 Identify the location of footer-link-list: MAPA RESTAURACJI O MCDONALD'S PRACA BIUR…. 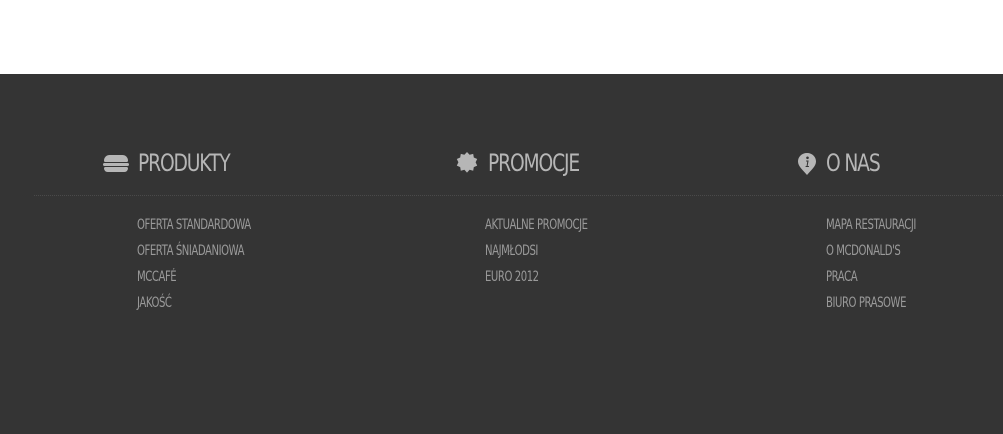
(888, 264).